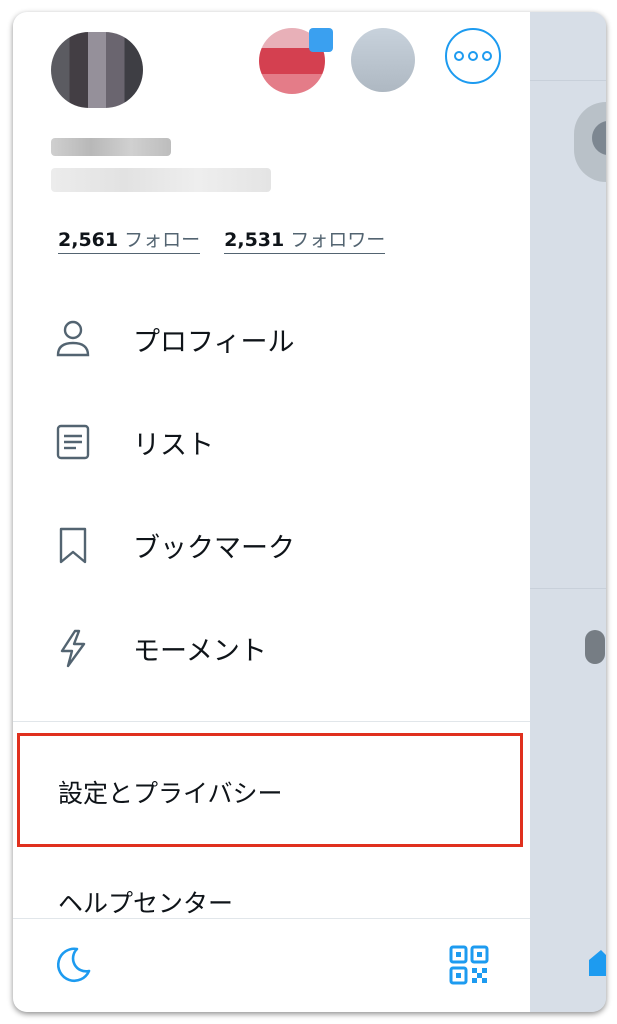  I want to click on menu-item-bookmarks: ブックマーク, so click(173, 545).